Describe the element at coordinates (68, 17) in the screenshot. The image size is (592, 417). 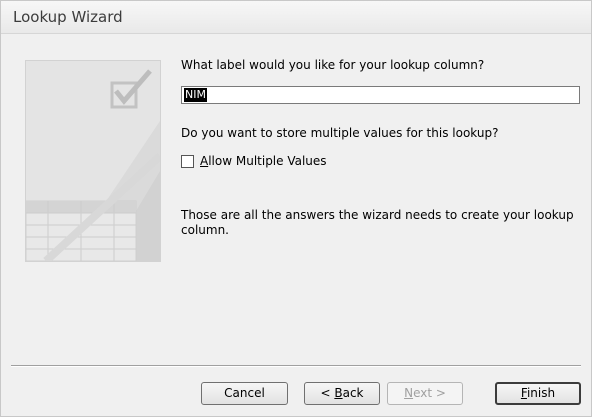
I see `window-title: Lookup Wizard` at that location.